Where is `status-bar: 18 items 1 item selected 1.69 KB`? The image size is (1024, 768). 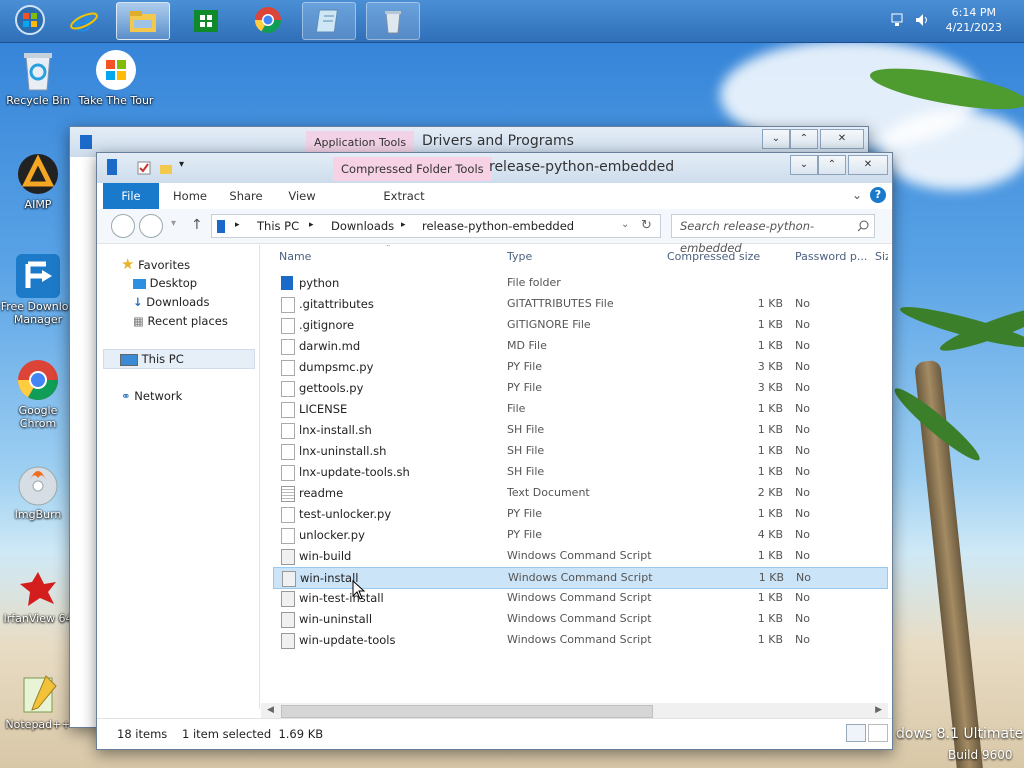 status-bar: 18 items 1 item selected 1.69 KB is located at coordinates (494, 733).